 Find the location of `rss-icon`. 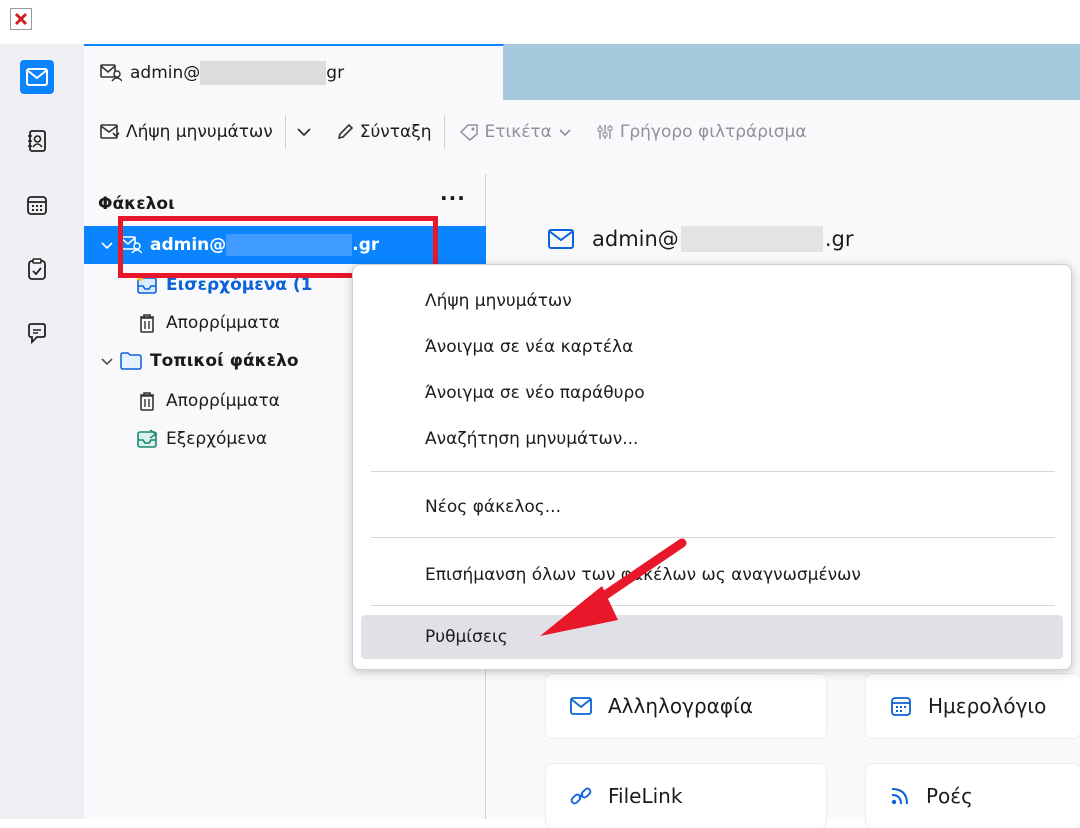

rss-icon is located at coordinates (899, 796).